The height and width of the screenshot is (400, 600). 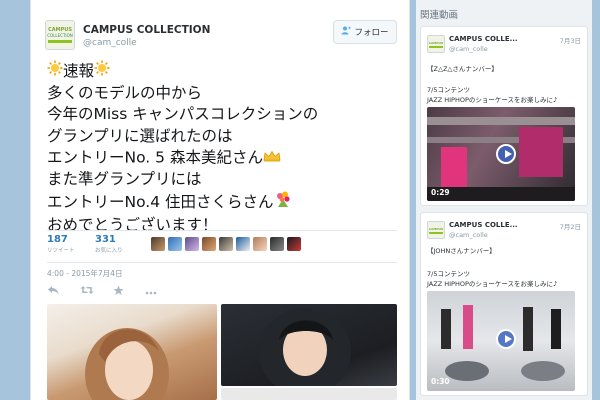 I want to click on tweet-line-3: 今年のMiss キャンパスコレクションの, so click(x=183, y=114).